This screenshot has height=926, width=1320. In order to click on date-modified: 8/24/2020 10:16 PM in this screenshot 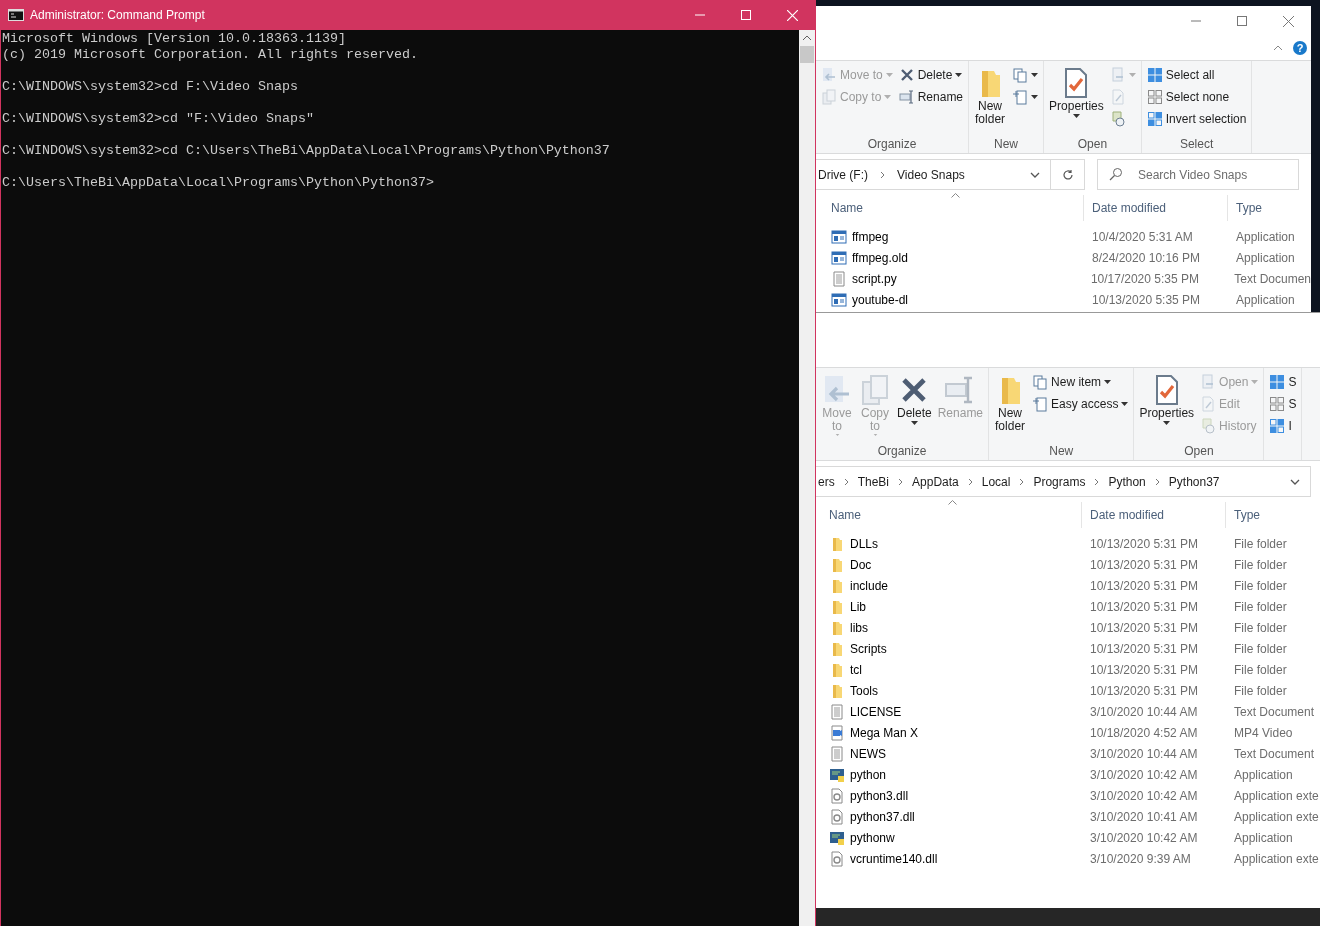, I will do `click(1146, 257)`.